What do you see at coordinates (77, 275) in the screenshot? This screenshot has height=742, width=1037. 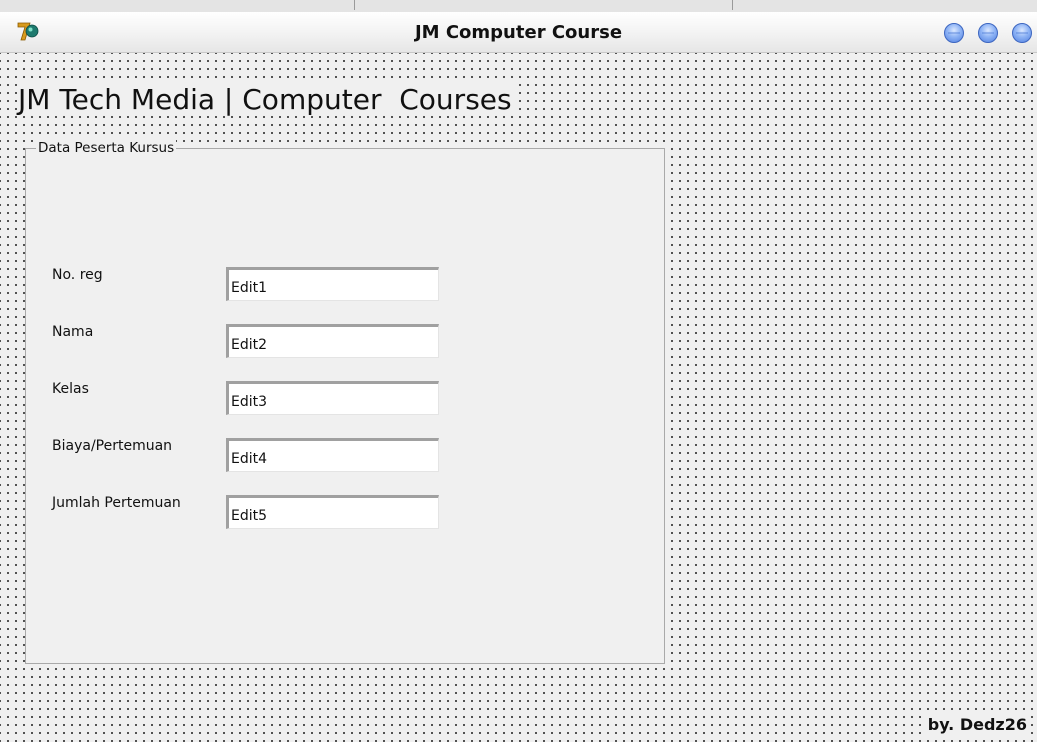 I see `label-no-reg: No. reg` at bounding box center [77, 275].